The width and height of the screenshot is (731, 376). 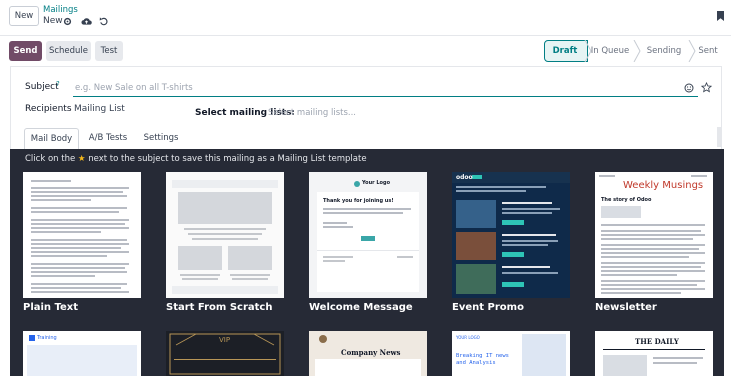 What do you see at coordinates (134, 88) in the screenshot?
I see `subject-placeholder: e.g. New Sale on all T-shirts` at bounding box center [134, 88].